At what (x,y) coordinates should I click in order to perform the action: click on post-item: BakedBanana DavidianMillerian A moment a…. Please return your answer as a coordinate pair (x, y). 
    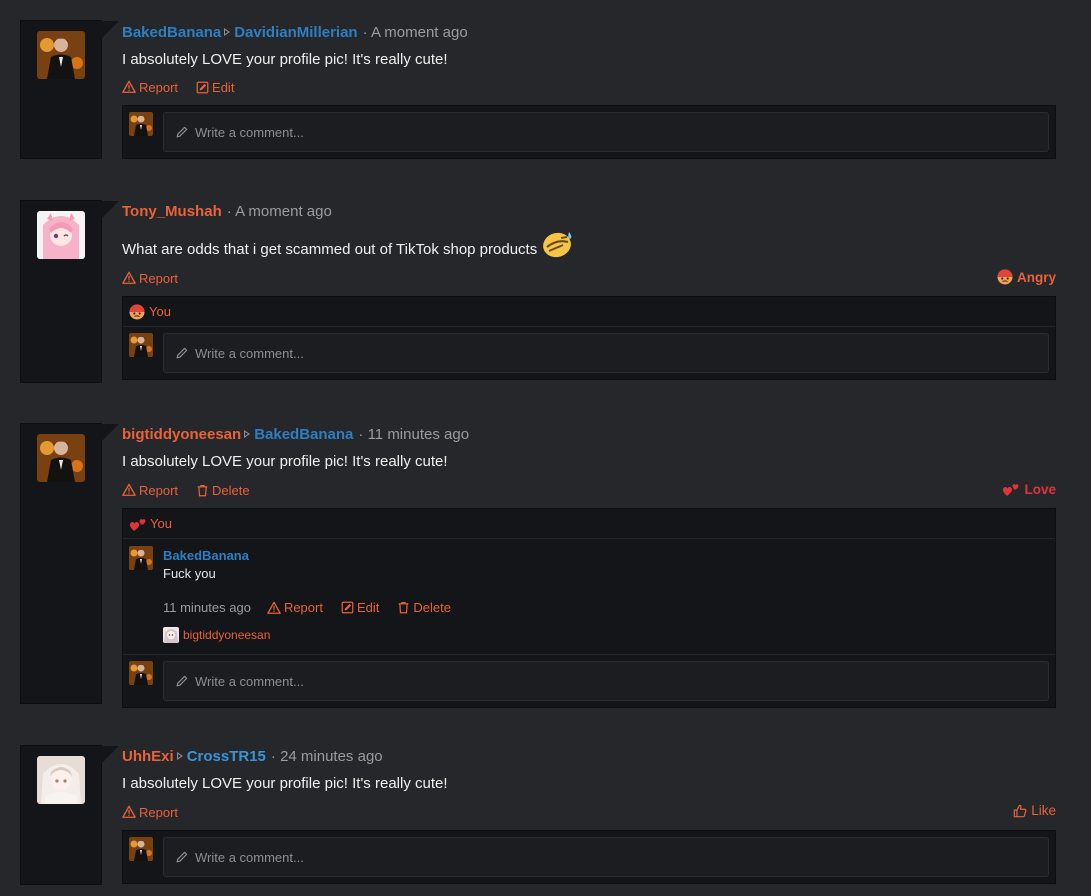
    Looking at the image, I should click on (538, 90).